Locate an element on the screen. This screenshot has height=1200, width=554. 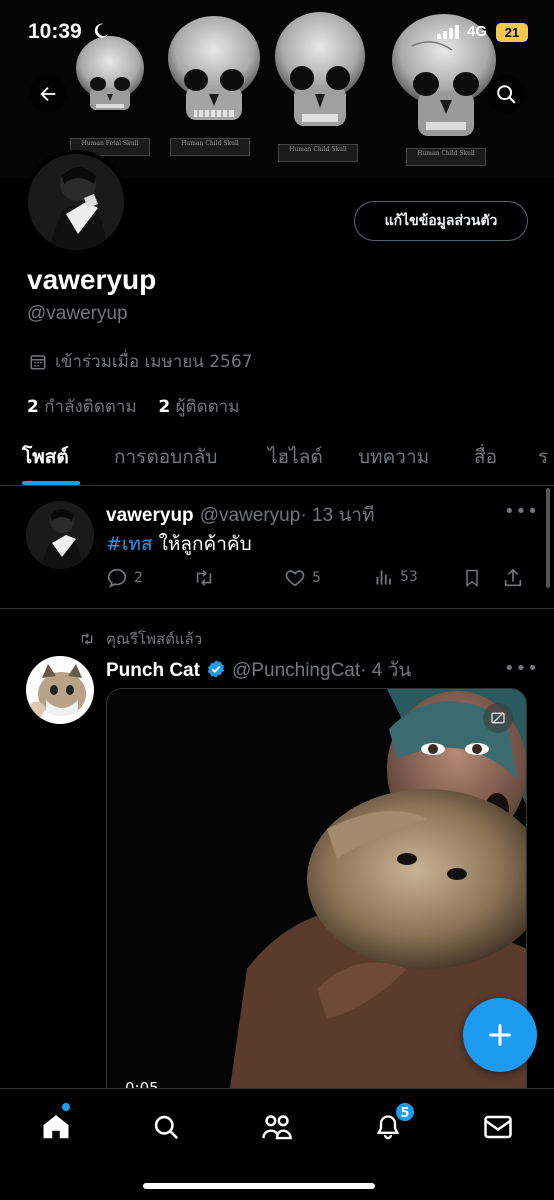
tab-posts: โพสต์ is located at coordinates (45, 457).